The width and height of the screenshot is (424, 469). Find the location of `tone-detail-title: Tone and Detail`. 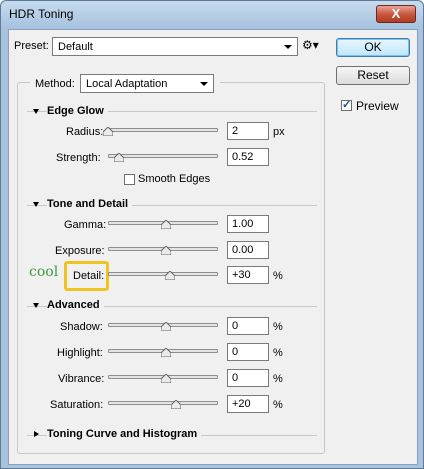

tone-detail-title: Tone and Detail is located at coordinates (90, 204).